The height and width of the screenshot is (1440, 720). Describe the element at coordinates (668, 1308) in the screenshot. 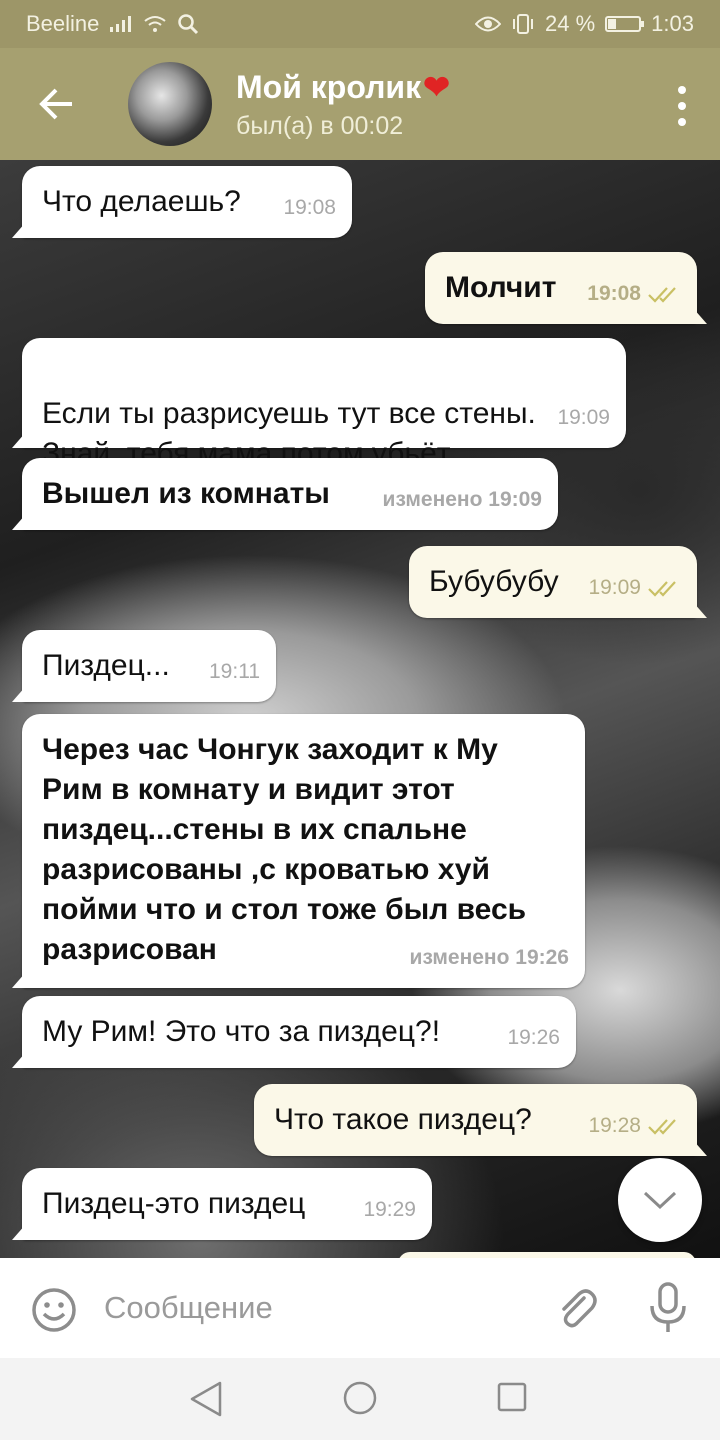

I see `microphone-icon` at that location.